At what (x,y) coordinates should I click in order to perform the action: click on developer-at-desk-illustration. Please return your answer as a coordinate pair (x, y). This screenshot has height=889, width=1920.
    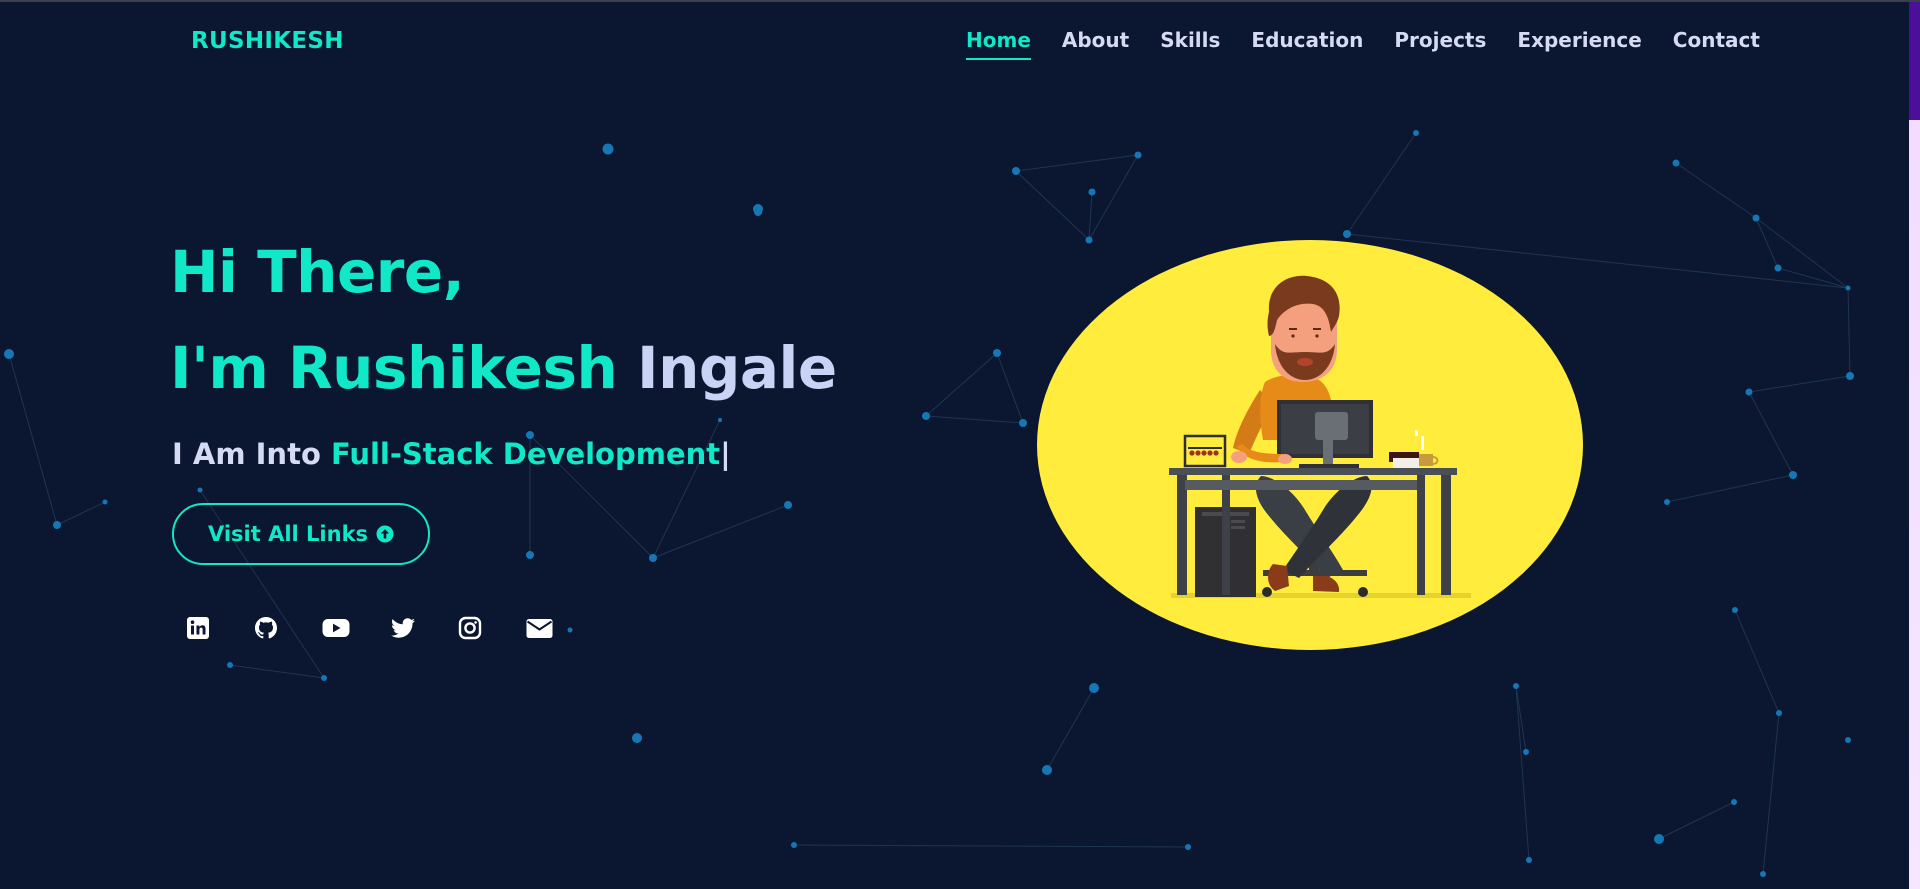
    Looking at the image, I should click on (1310, 445).